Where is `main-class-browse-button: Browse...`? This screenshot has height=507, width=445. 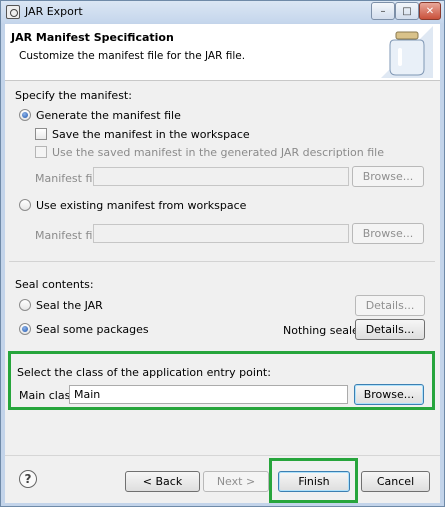
main-class-browse-button: Browse... is located at coordinates (389, 394).